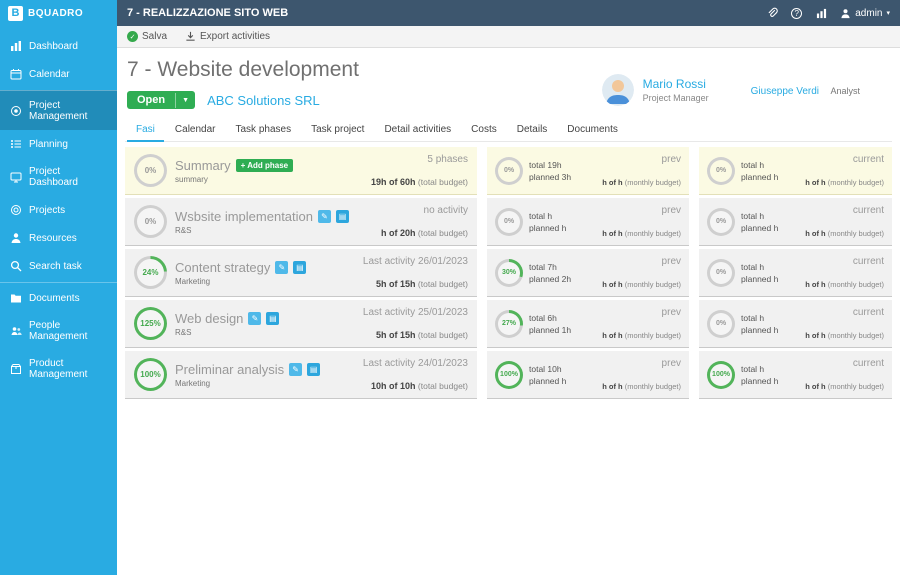  I want to click on help-icon: ?, so click(797, 13).